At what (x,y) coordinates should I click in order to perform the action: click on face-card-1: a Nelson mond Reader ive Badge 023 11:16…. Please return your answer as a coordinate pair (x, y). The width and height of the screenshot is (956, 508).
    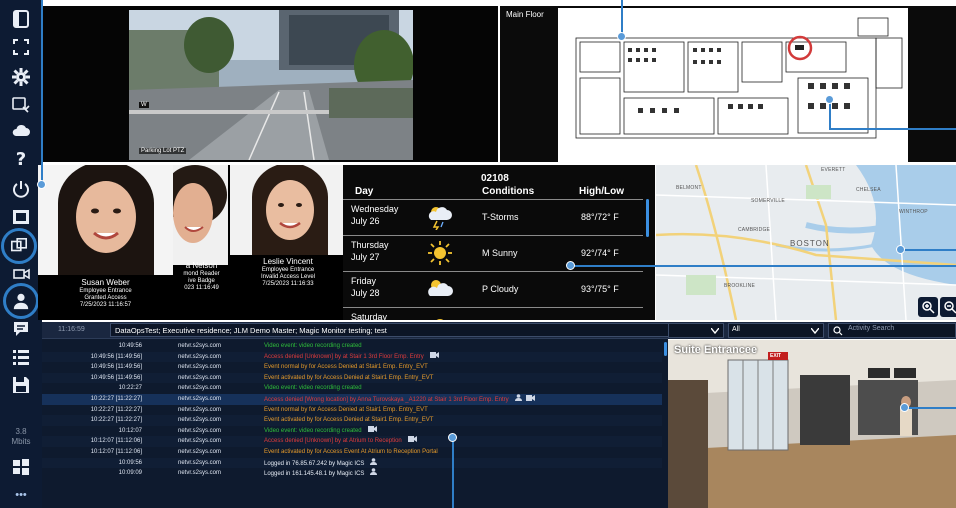
    Looking at the image, I should click on (195, 242).